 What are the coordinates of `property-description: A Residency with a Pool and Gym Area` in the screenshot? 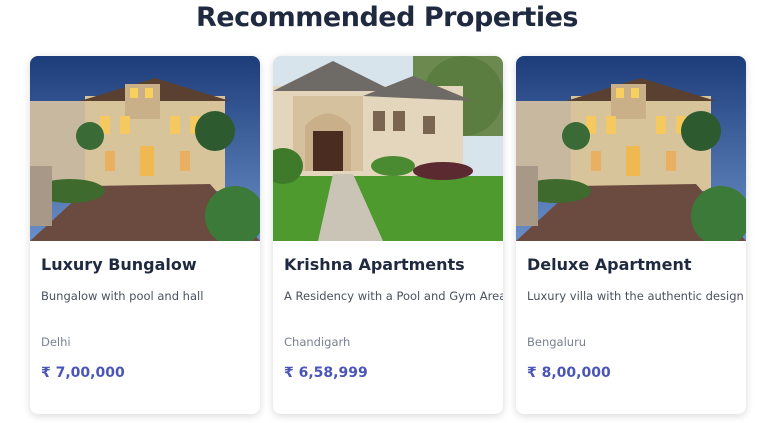 It's located at (393, 296).